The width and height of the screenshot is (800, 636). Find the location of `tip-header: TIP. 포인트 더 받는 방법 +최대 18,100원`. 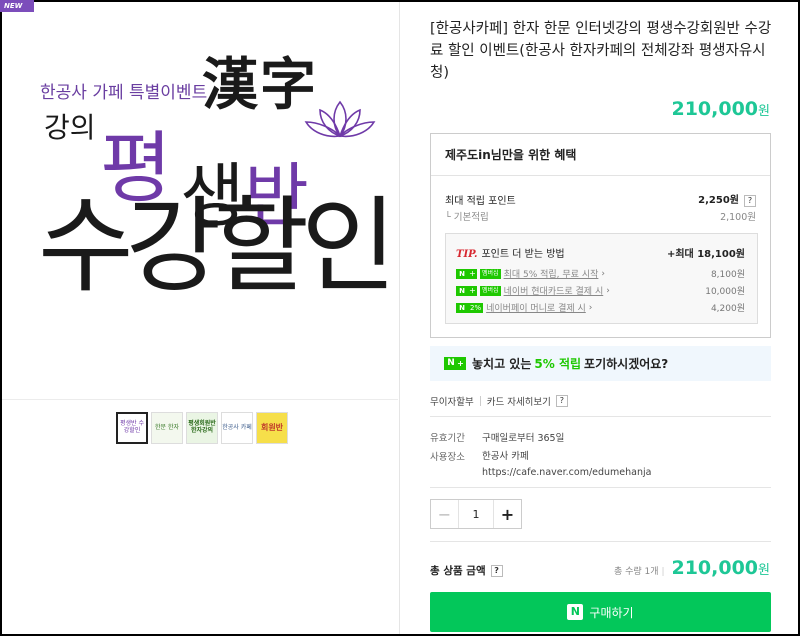

tip-header: TIP. 포인트 더 받는 방법 +최대 18,100원 is located at coordinates (600, 252).